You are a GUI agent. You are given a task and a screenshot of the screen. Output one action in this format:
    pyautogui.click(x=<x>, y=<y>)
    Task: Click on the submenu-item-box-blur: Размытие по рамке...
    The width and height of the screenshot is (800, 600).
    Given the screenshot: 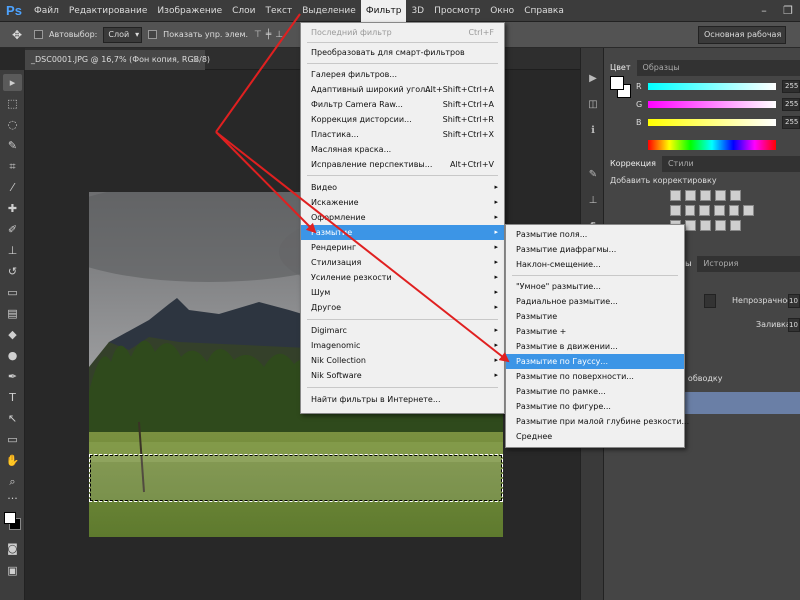 What is the action you would take?
    pyautogui.click(x=595, y=391)
    